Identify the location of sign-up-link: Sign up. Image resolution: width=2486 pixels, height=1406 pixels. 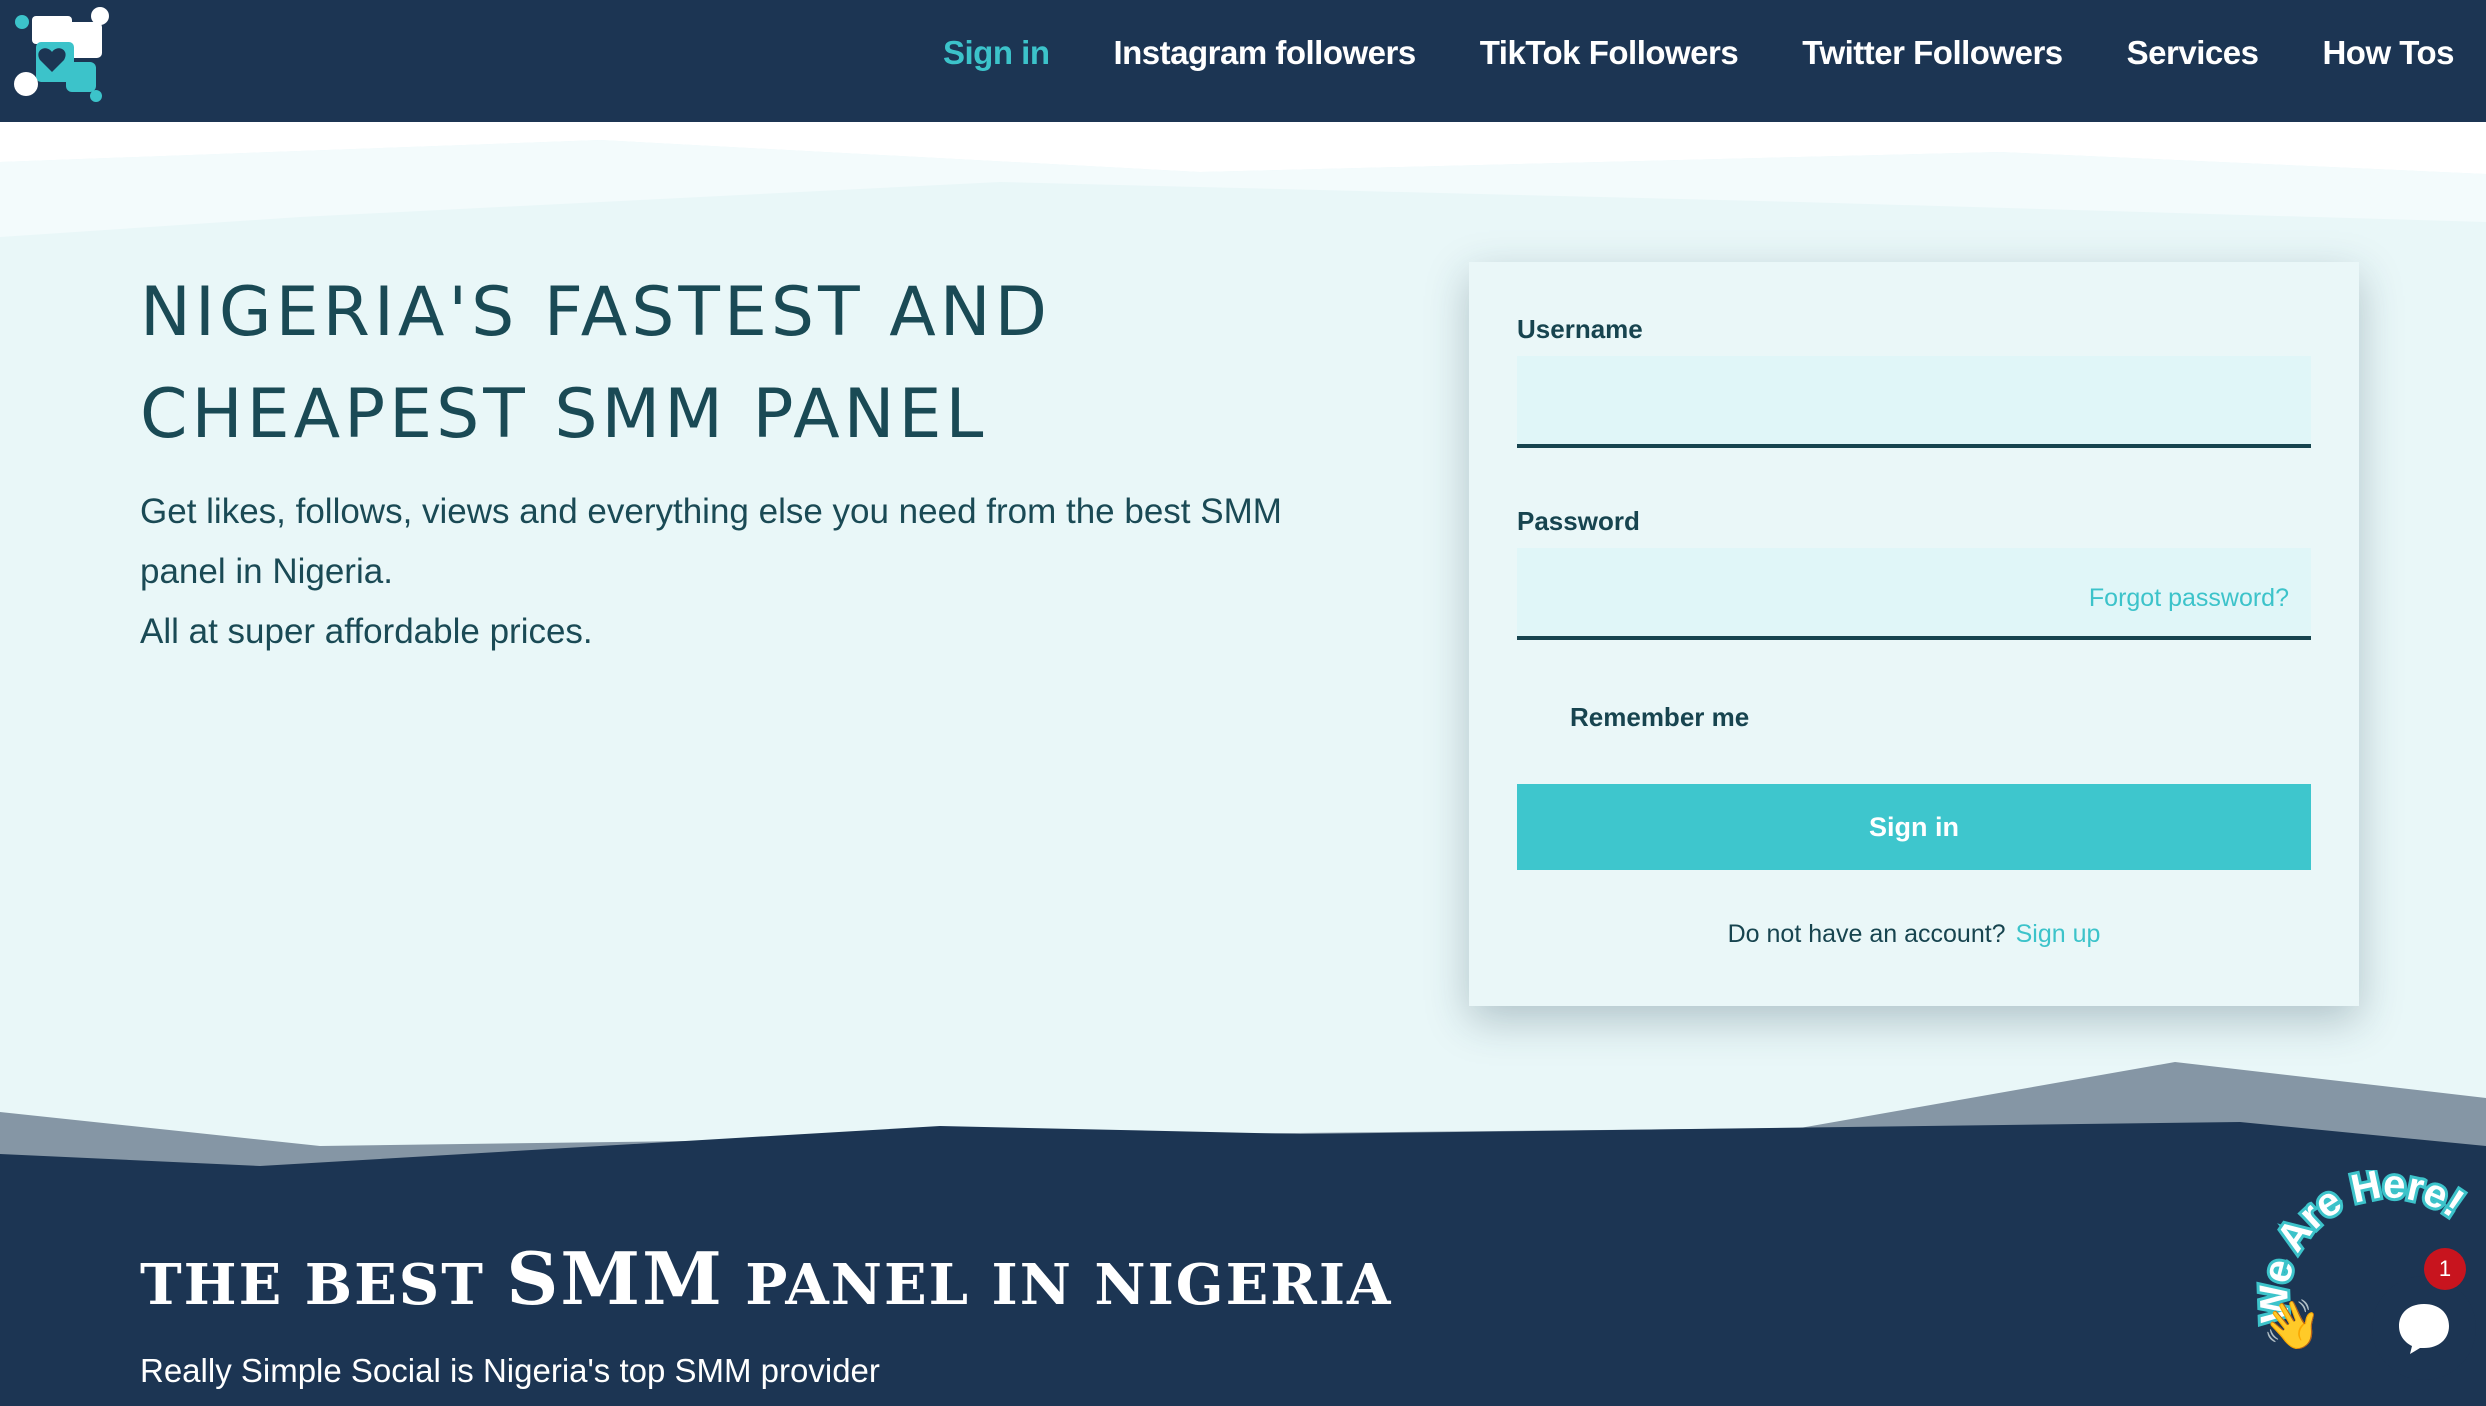
(2058, 934).